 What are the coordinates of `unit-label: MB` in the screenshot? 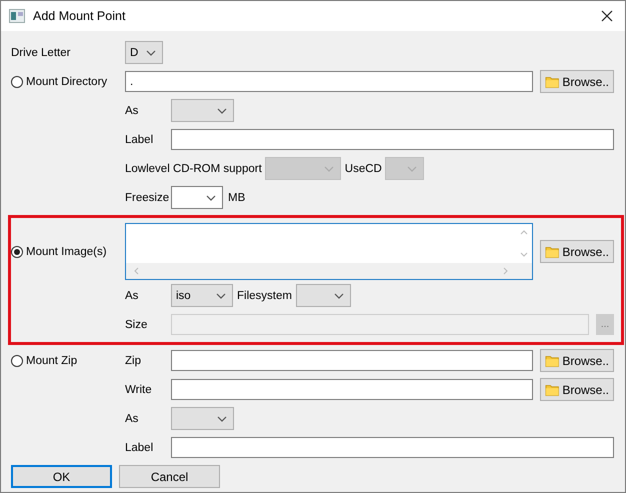 It's located at (237, 198).